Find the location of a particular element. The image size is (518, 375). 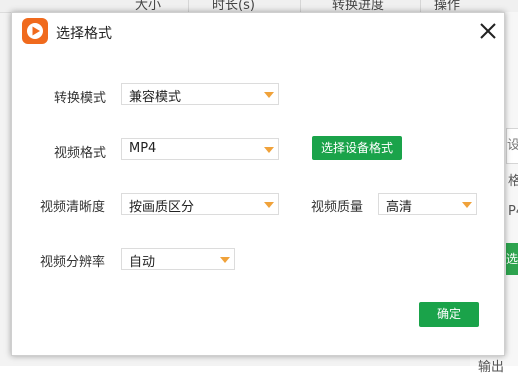

video-resolution-label: 视频分辨率 is located at coordinates (73, 262).